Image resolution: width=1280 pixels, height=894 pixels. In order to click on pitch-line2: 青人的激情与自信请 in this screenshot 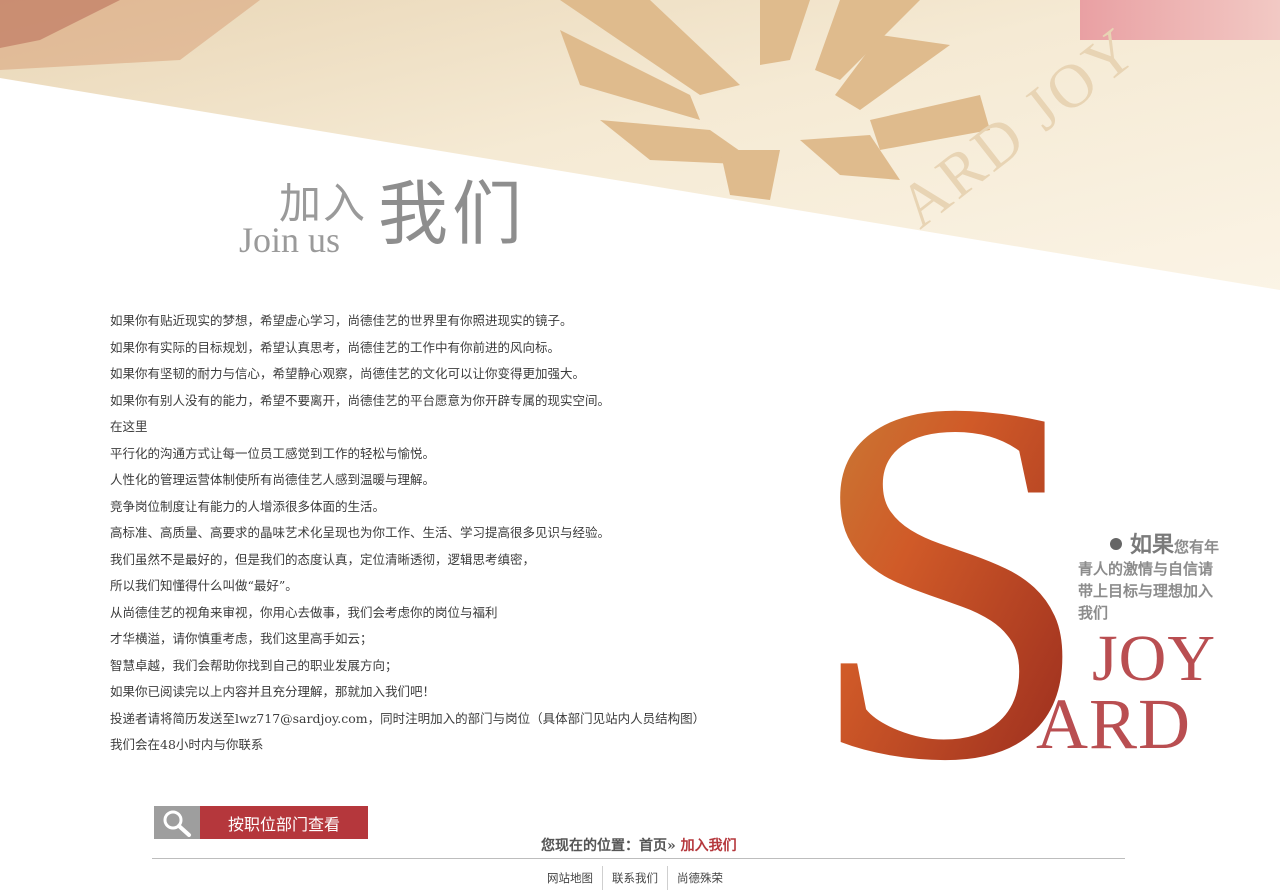, I will do `click(1146, 569)`.